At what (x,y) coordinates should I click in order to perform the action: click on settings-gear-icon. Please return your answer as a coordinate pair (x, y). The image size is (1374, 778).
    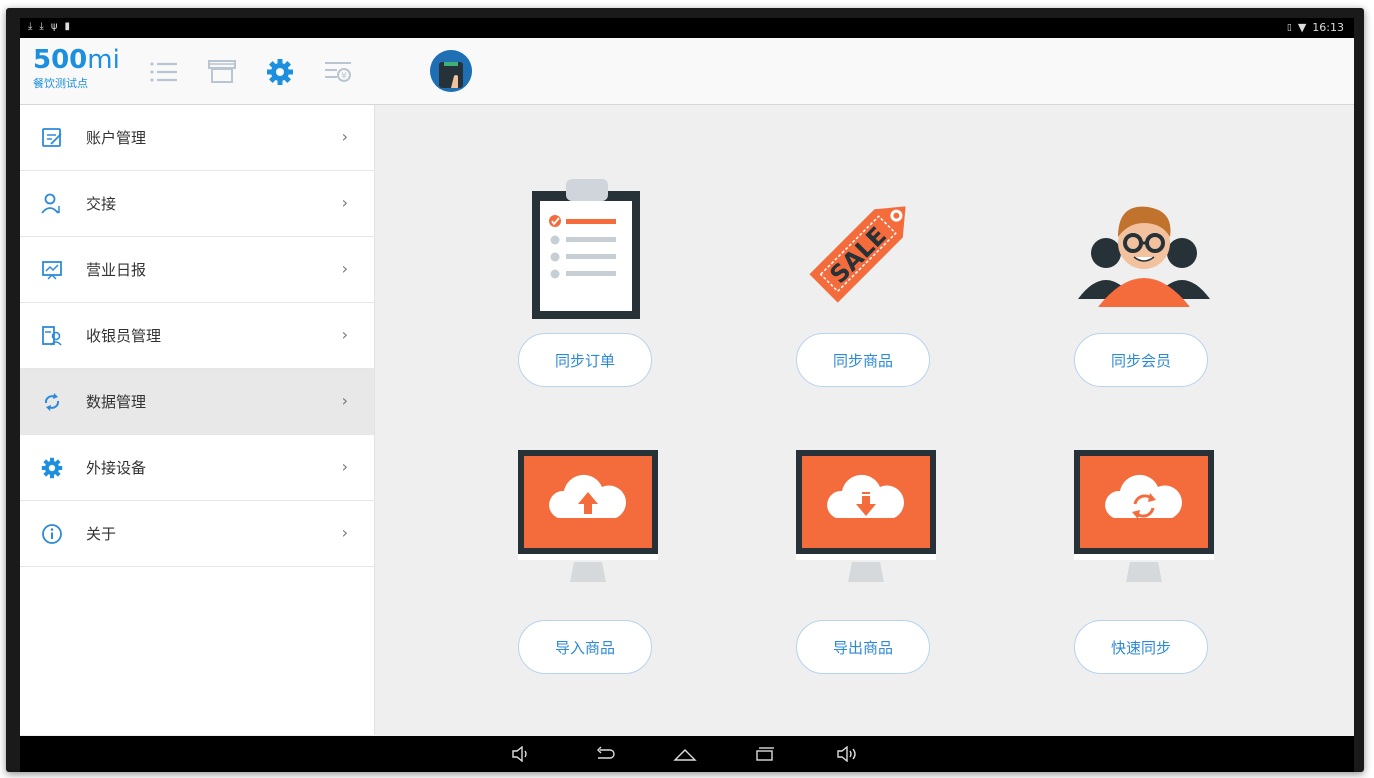
    Looking at the image, I should click on (280, 72).